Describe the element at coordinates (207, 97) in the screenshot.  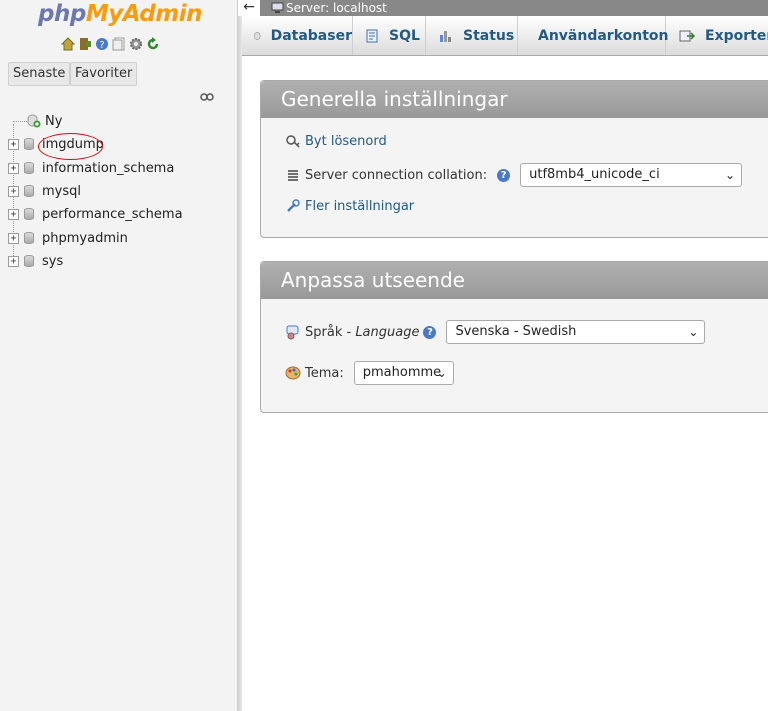
I see `link-panels-icon` at that location.